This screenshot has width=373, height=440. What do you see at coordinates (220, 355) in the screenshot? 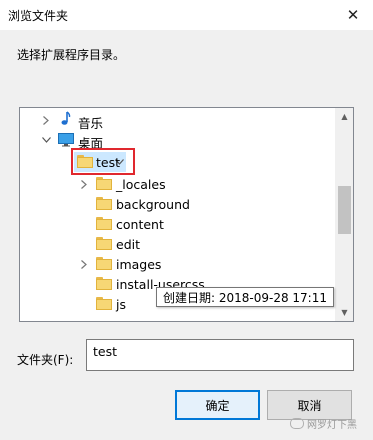
I see `folder-name-input: test` at bounding box center [220, 355].